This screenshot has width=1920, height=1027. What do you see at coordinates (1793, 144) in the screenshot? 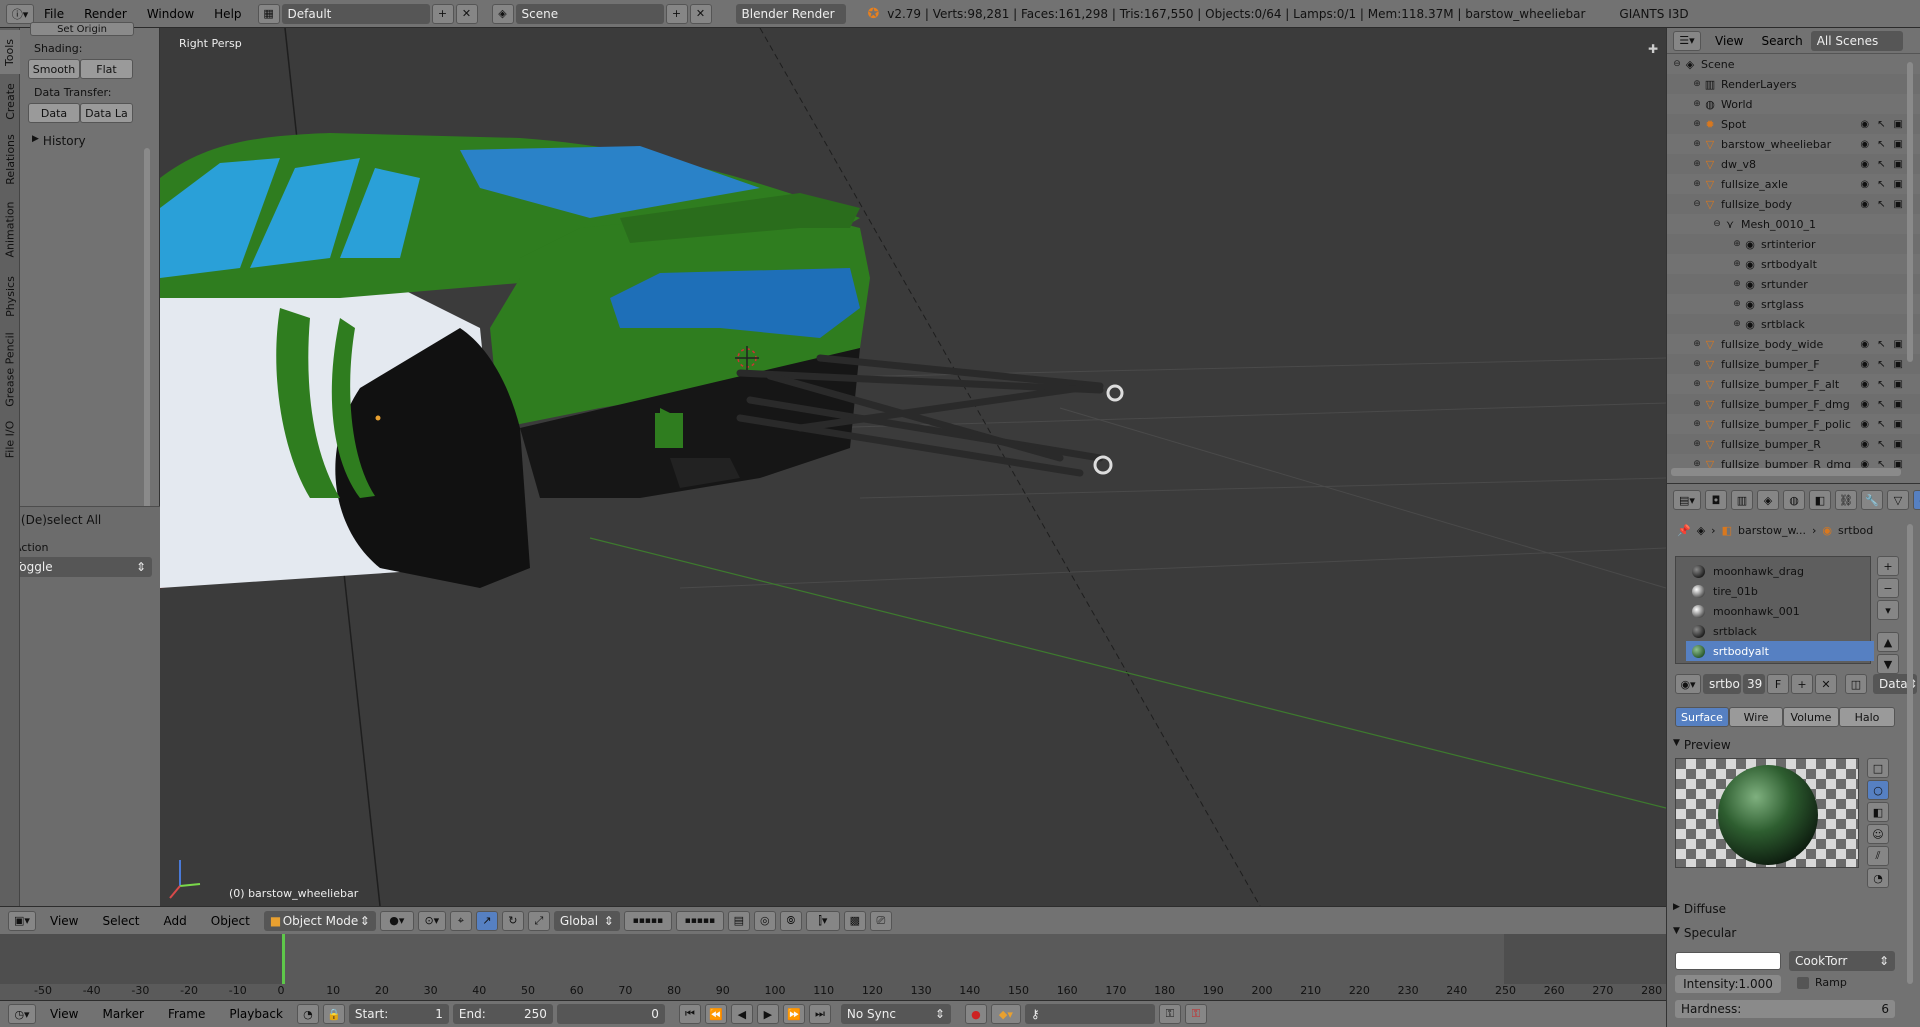
I see `outliner-row: ⊕ ▽ barstow_wheeliebar ◉ ↖ ▣` at bounding box center [1793, 144].